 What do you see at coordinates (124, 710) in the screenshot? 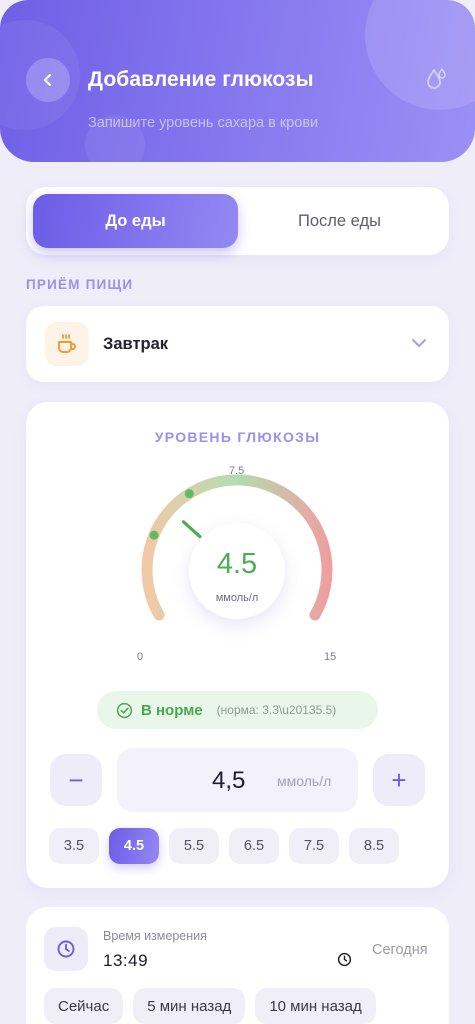
I see `check-circle-icon` at bounding box center [124, 710].